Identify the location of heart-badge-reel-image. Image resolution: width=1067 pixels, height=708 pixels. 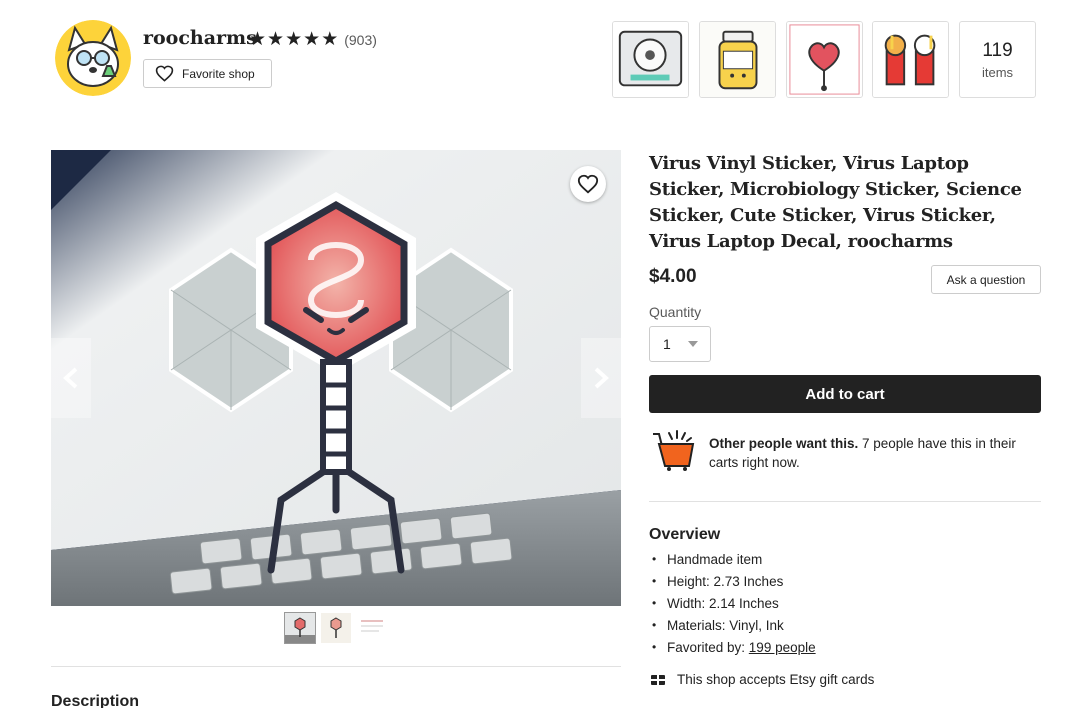
(824, 59).